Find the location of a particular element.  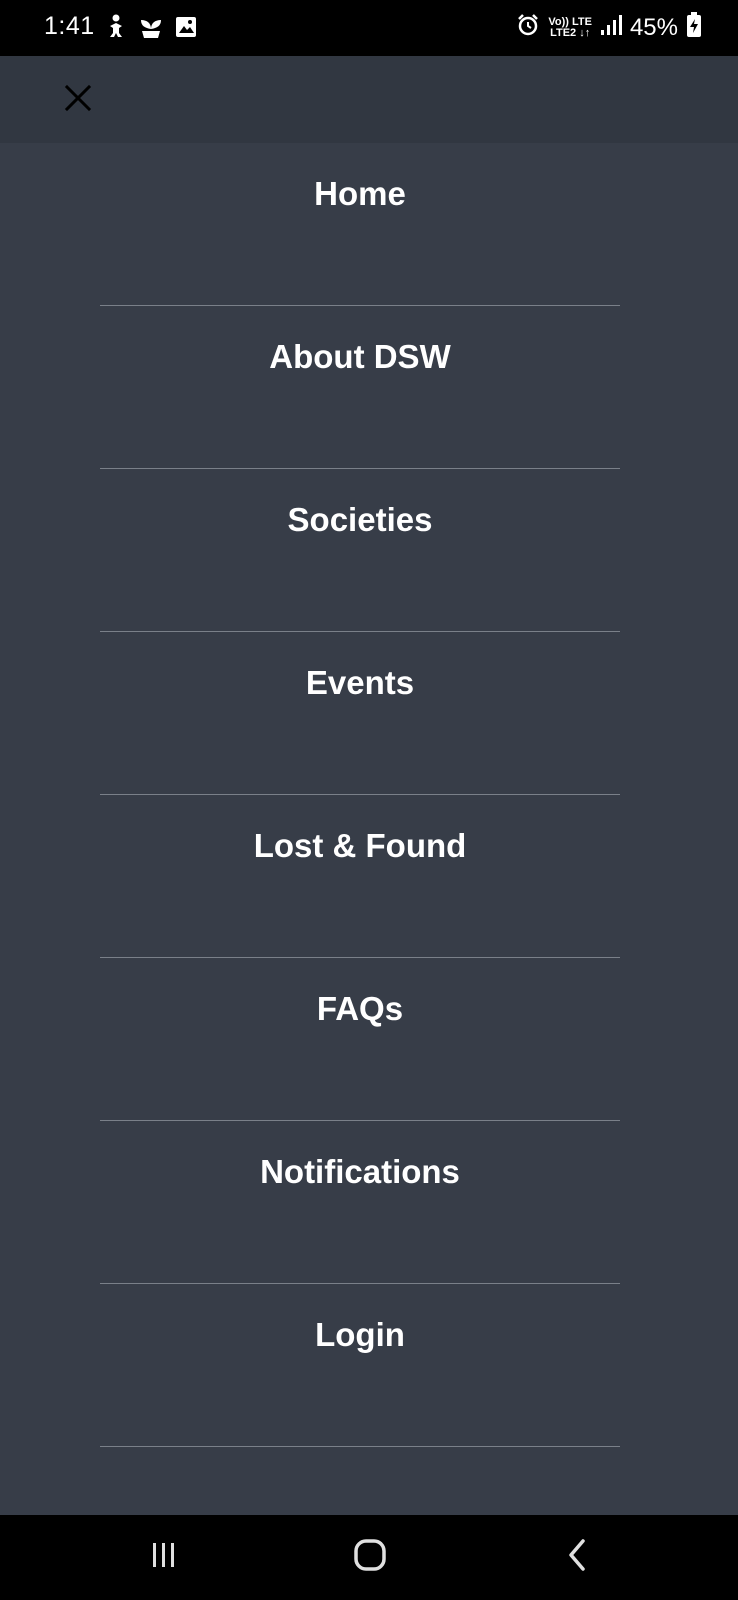

menu-item-faqs: FAQs is located at coordinates (360, 1039).